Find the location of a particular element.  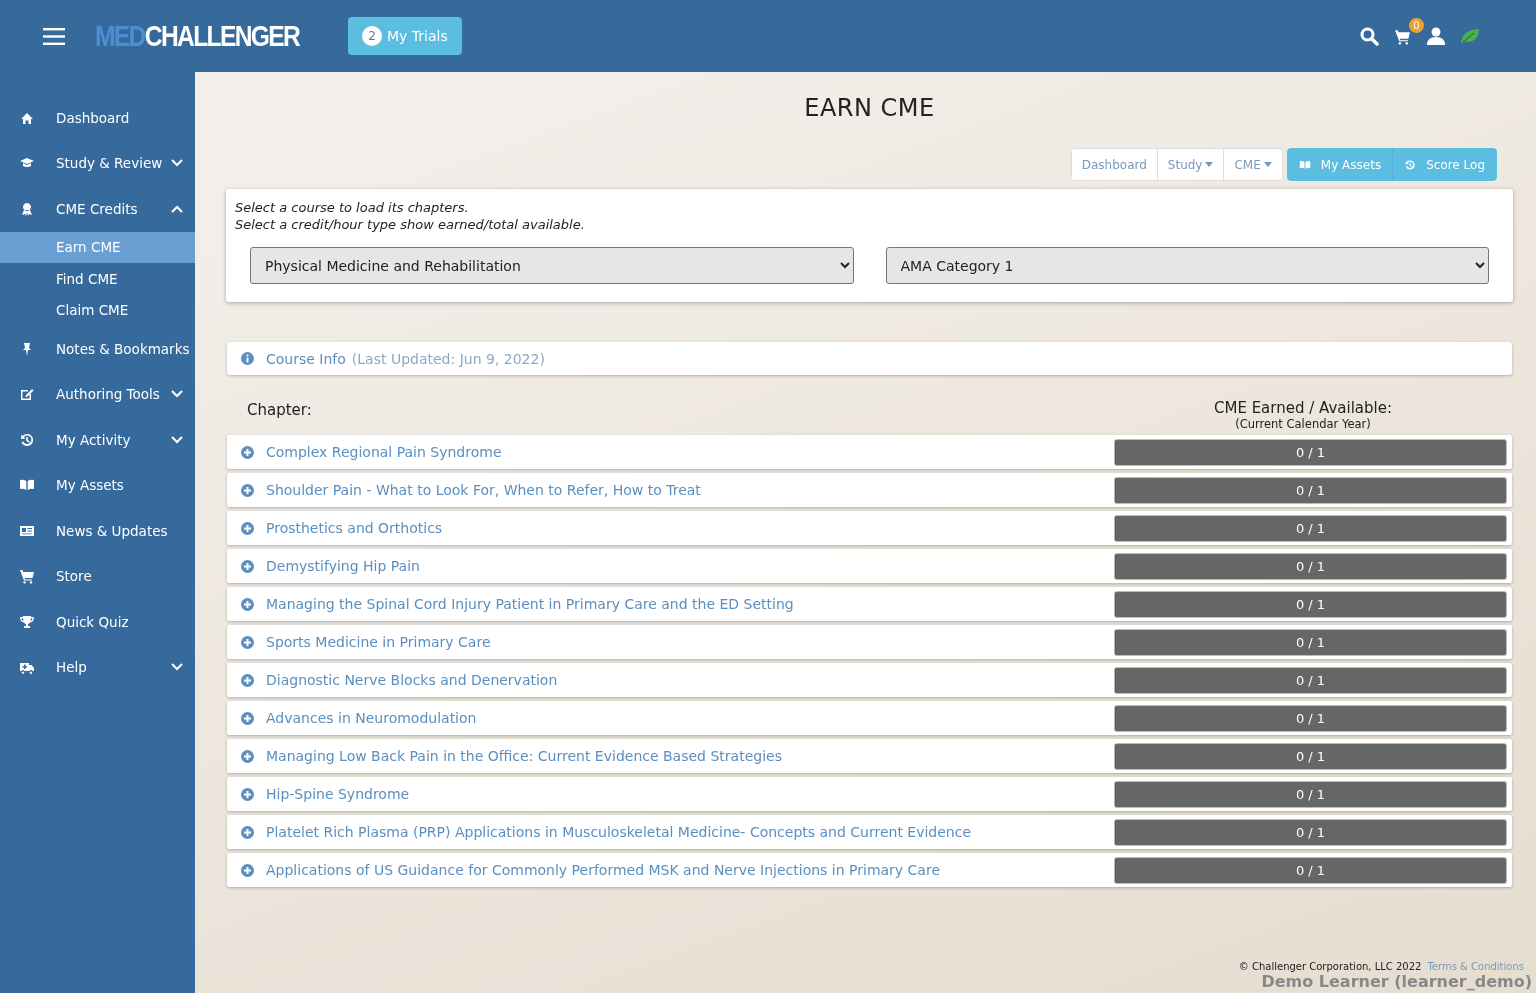

sidebar-item: Store is located at coordinates (97, 576).